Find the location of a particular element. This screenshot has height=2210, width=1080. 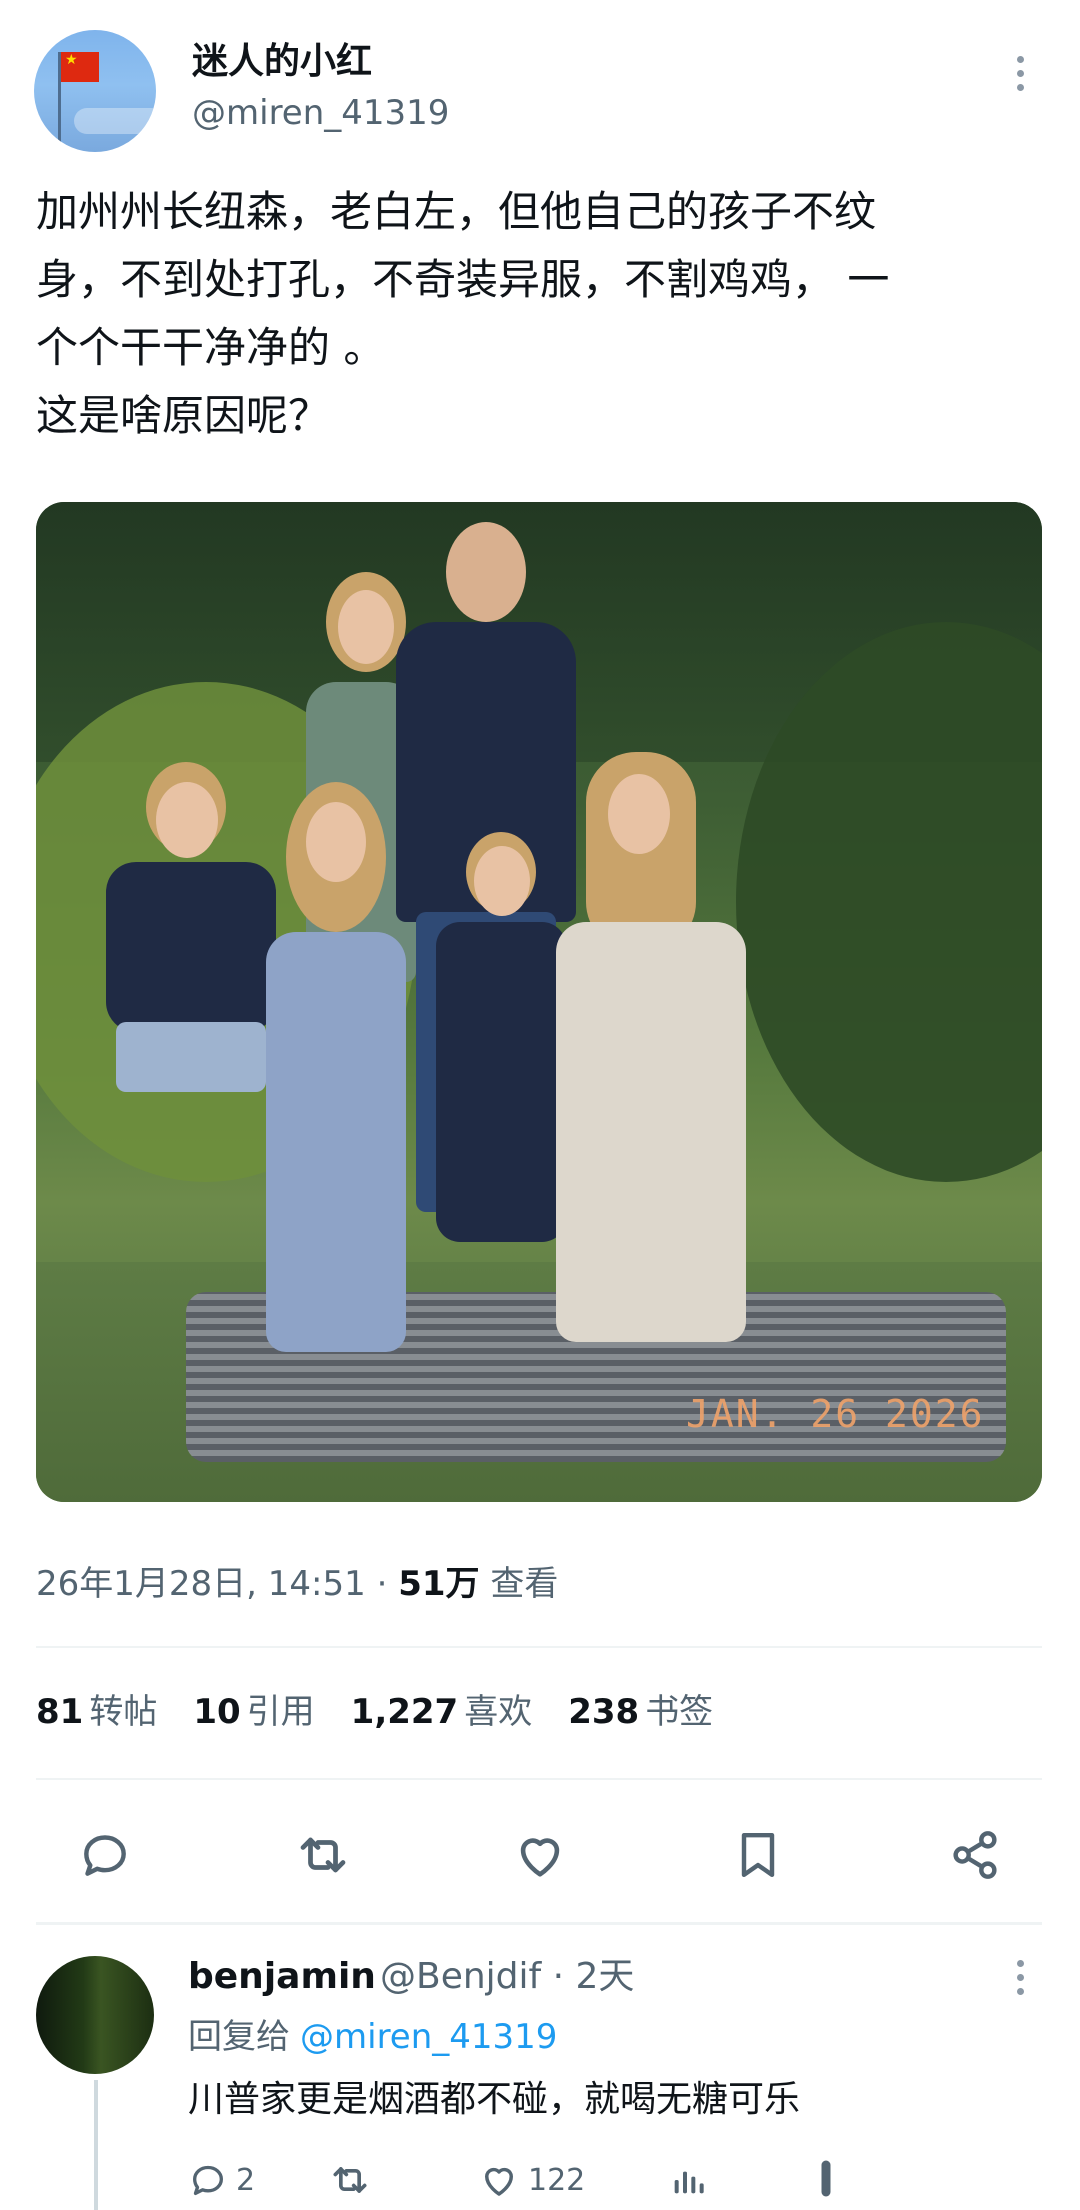

author-handle: @miren_41319 is located at coordinates (320, 113).